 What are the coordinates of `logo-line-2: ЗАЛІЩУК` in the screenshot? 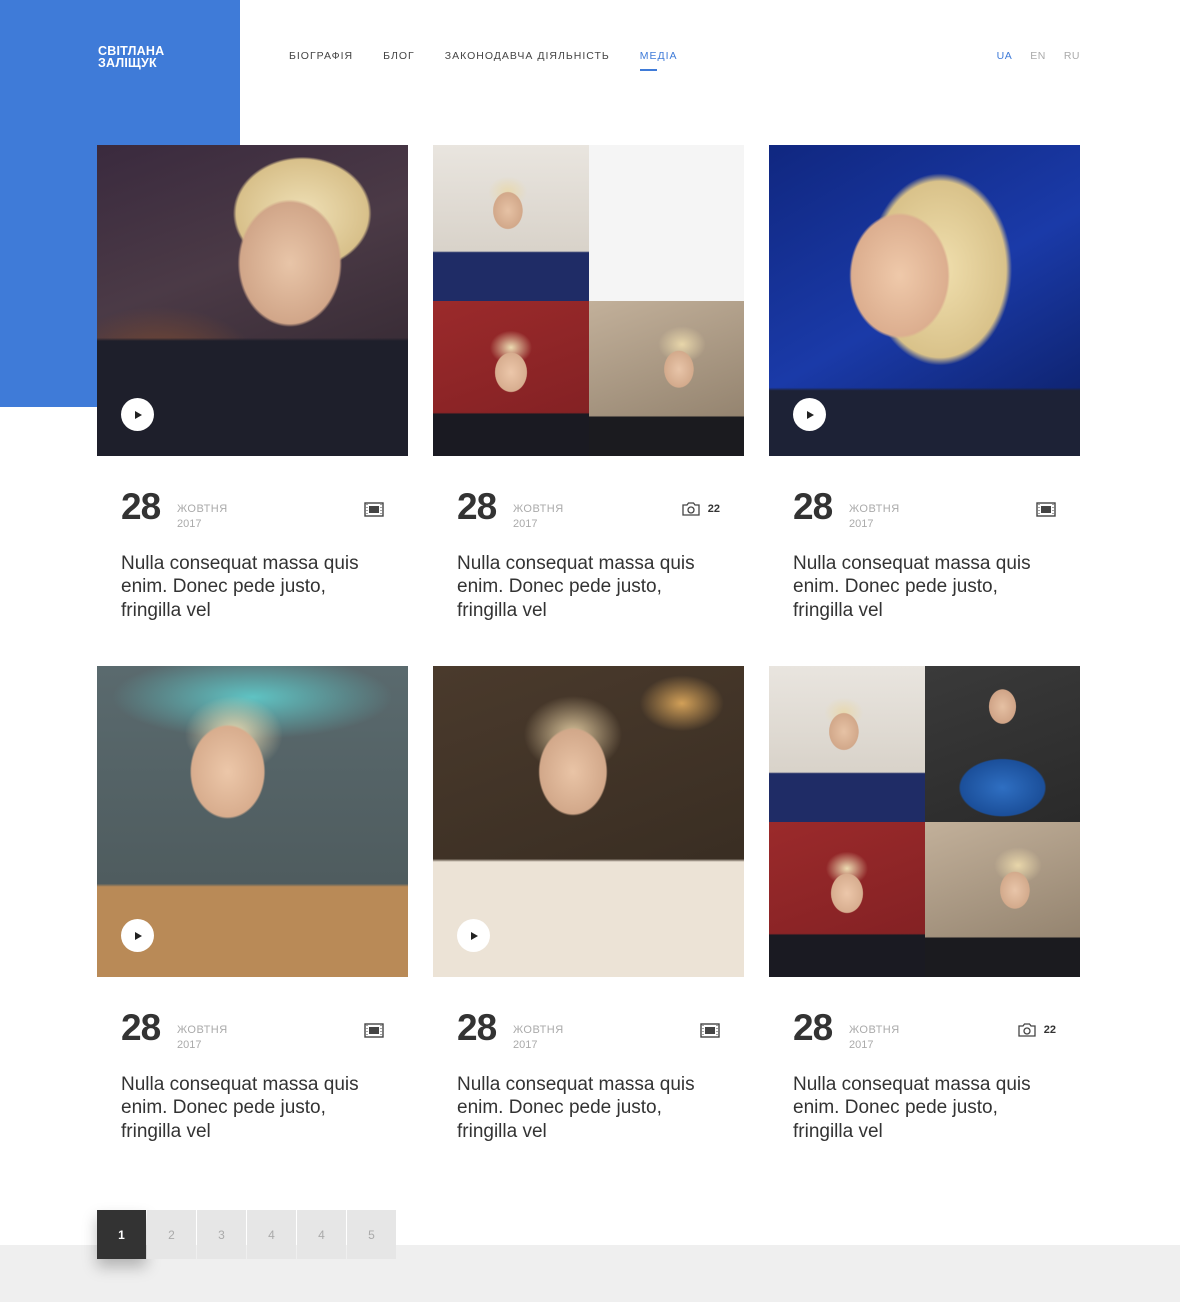 It's located at (127, 63).